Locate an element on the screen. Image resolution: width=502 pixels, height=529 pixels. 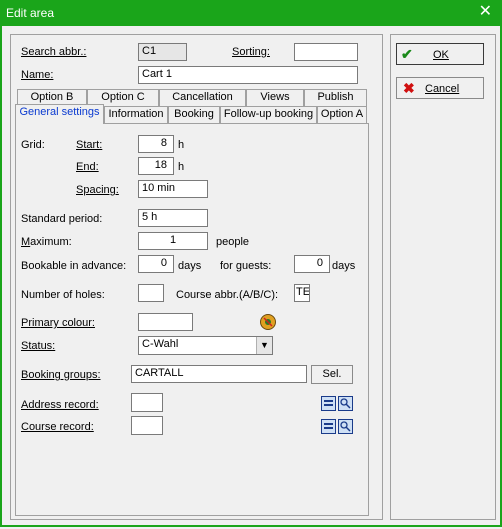
guests-days-unit: days is located at coordinates (344, 266).